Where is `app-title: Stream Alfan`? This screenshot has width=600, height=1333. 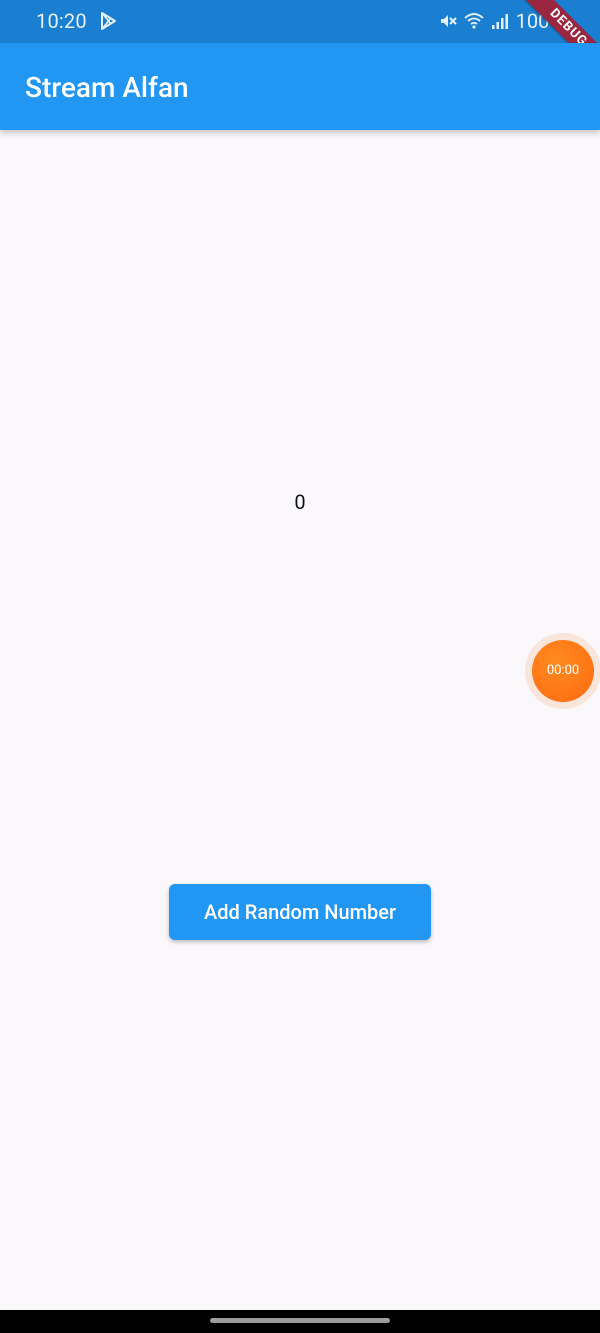 app-title: Stream Alfan is located at coordinates (107, 87).